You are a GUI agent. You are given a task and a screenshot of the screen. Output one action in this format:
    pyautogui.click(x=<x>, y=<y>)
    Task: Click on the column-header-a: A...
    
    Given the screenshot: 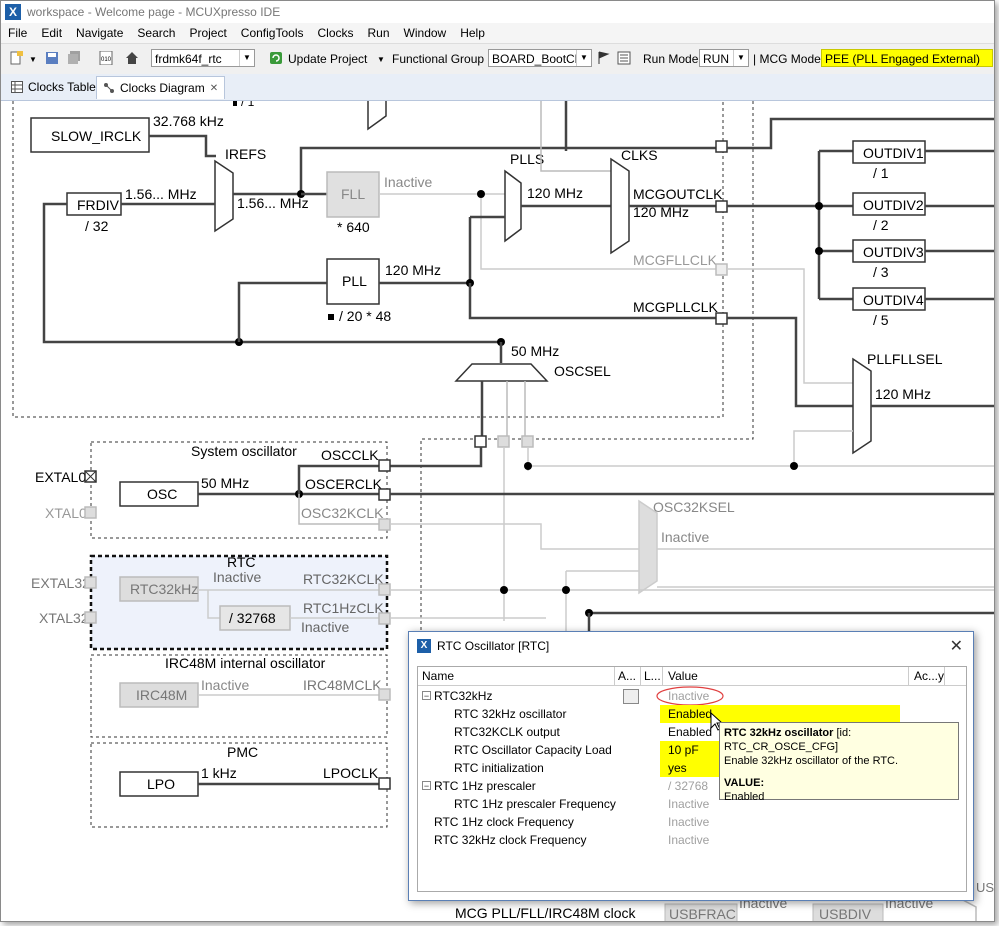 What is the action you would take?
    pyautogui.click(x=627, y=676)
    